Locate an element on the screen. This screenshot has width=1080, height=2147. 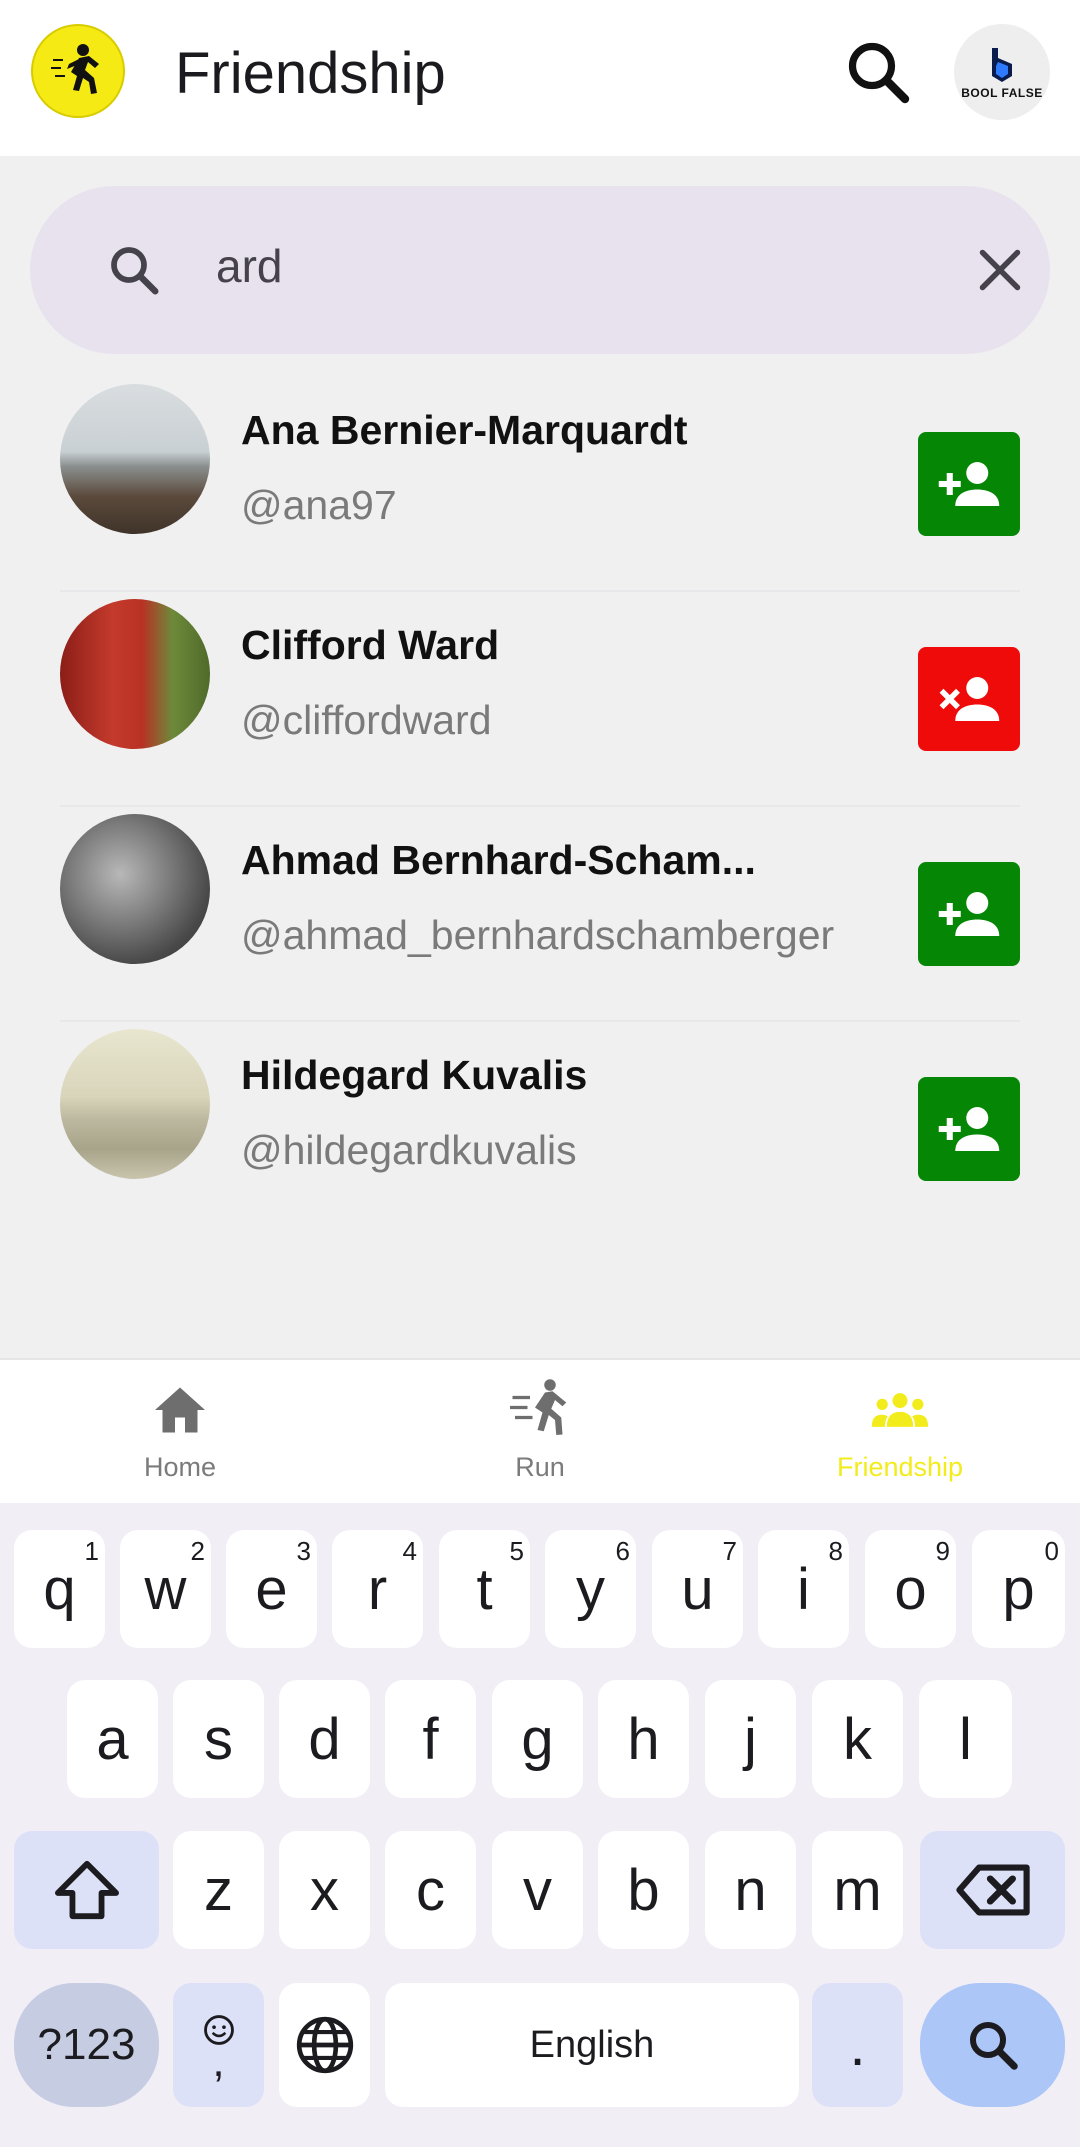
key-label: q is located at coordinates (59, 1589).